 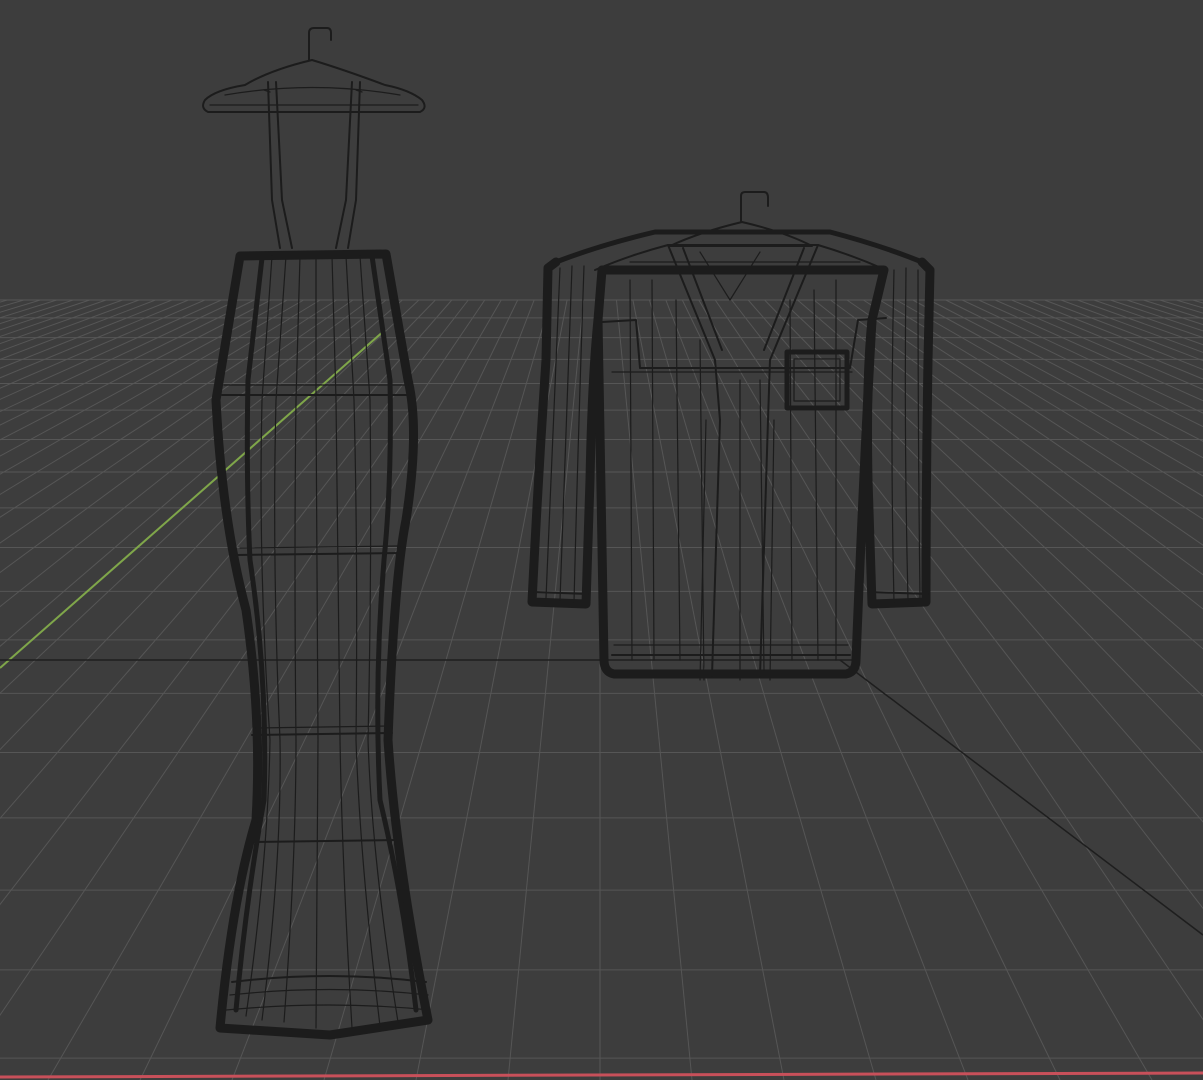 What do you see at coordinates (741, 219) in the screenshot?
I see `shirt-hanger` at bounding box center [741, 219].